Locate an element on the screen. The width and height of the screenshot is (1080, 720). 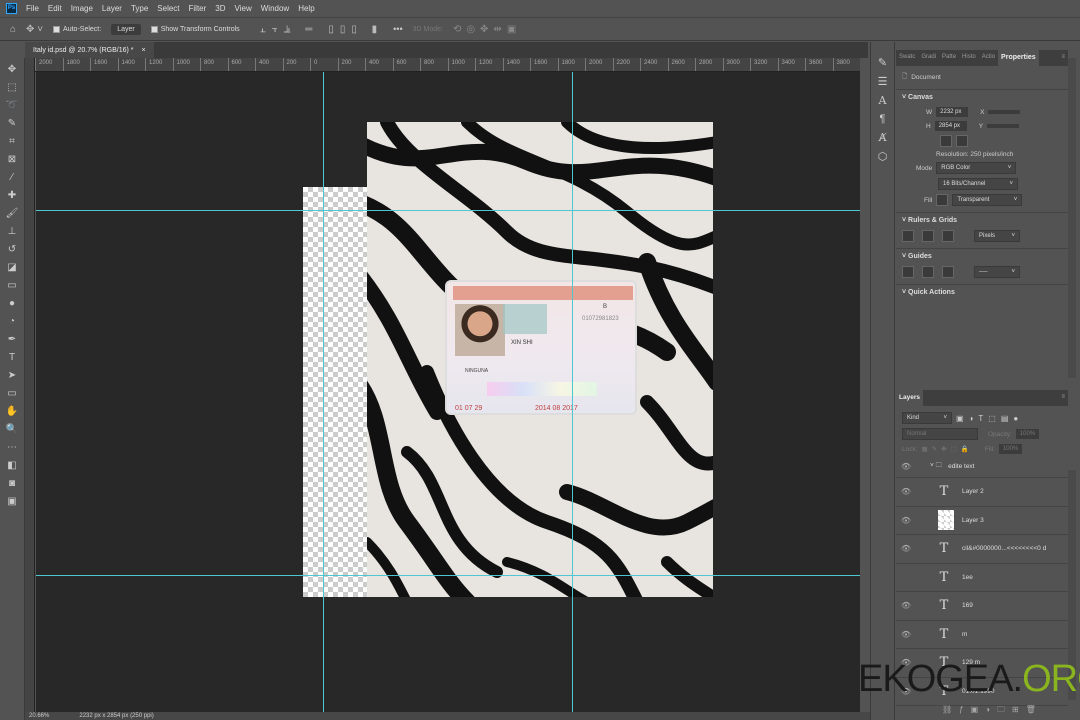
hand-tool-icon: ✋ is located at coordinates (12, 411).